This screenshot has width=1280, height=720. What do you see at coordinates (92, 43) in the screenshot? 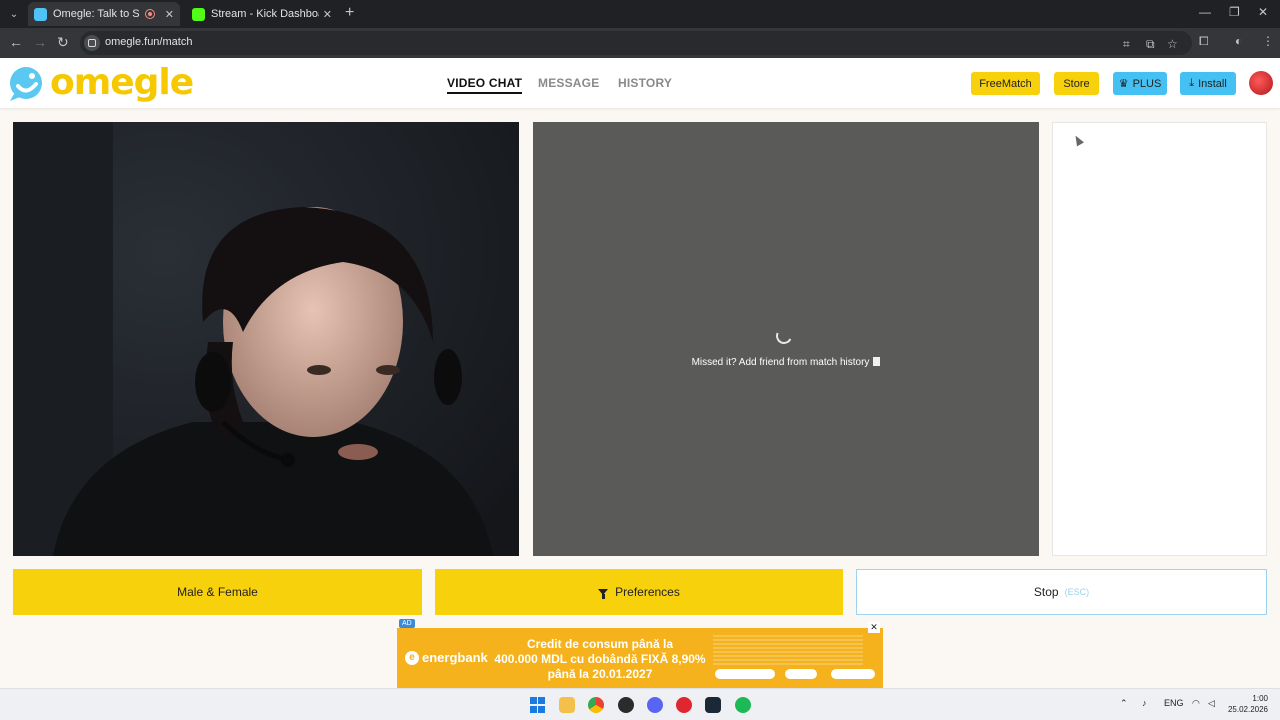
I see `site-info-icon` at bounding box center [92, 43].